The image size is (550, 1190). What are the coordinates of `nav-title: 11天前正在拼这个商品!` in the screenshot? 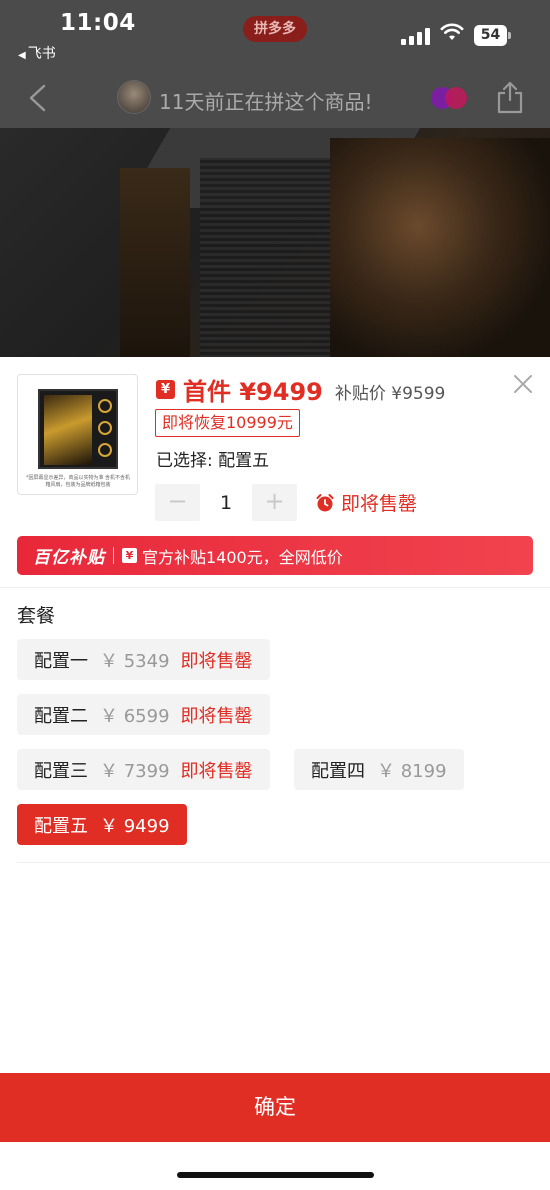 It's located at (266, 102).